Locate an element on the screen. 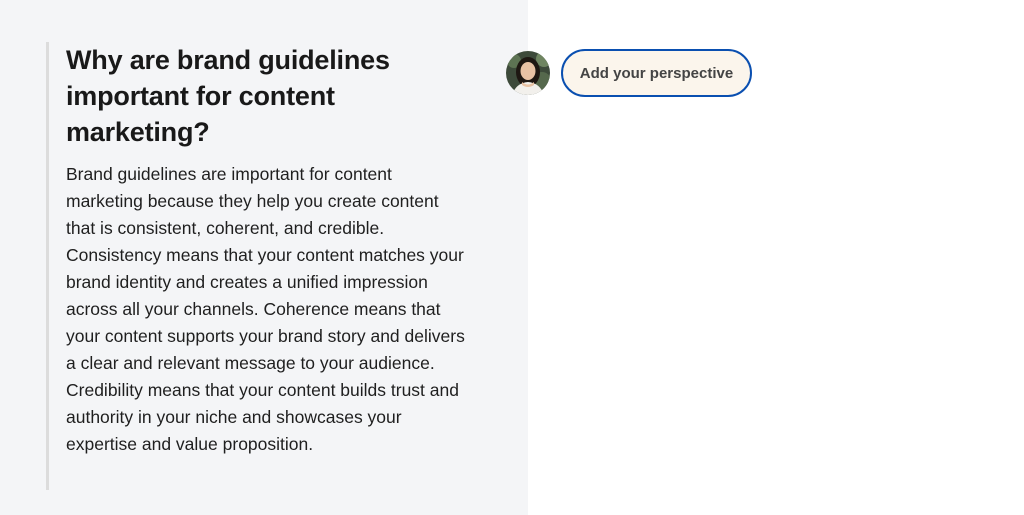 The width and height of the screenshot is (1024, 515). user-avatar-icon is located at coordinates (528, 73).